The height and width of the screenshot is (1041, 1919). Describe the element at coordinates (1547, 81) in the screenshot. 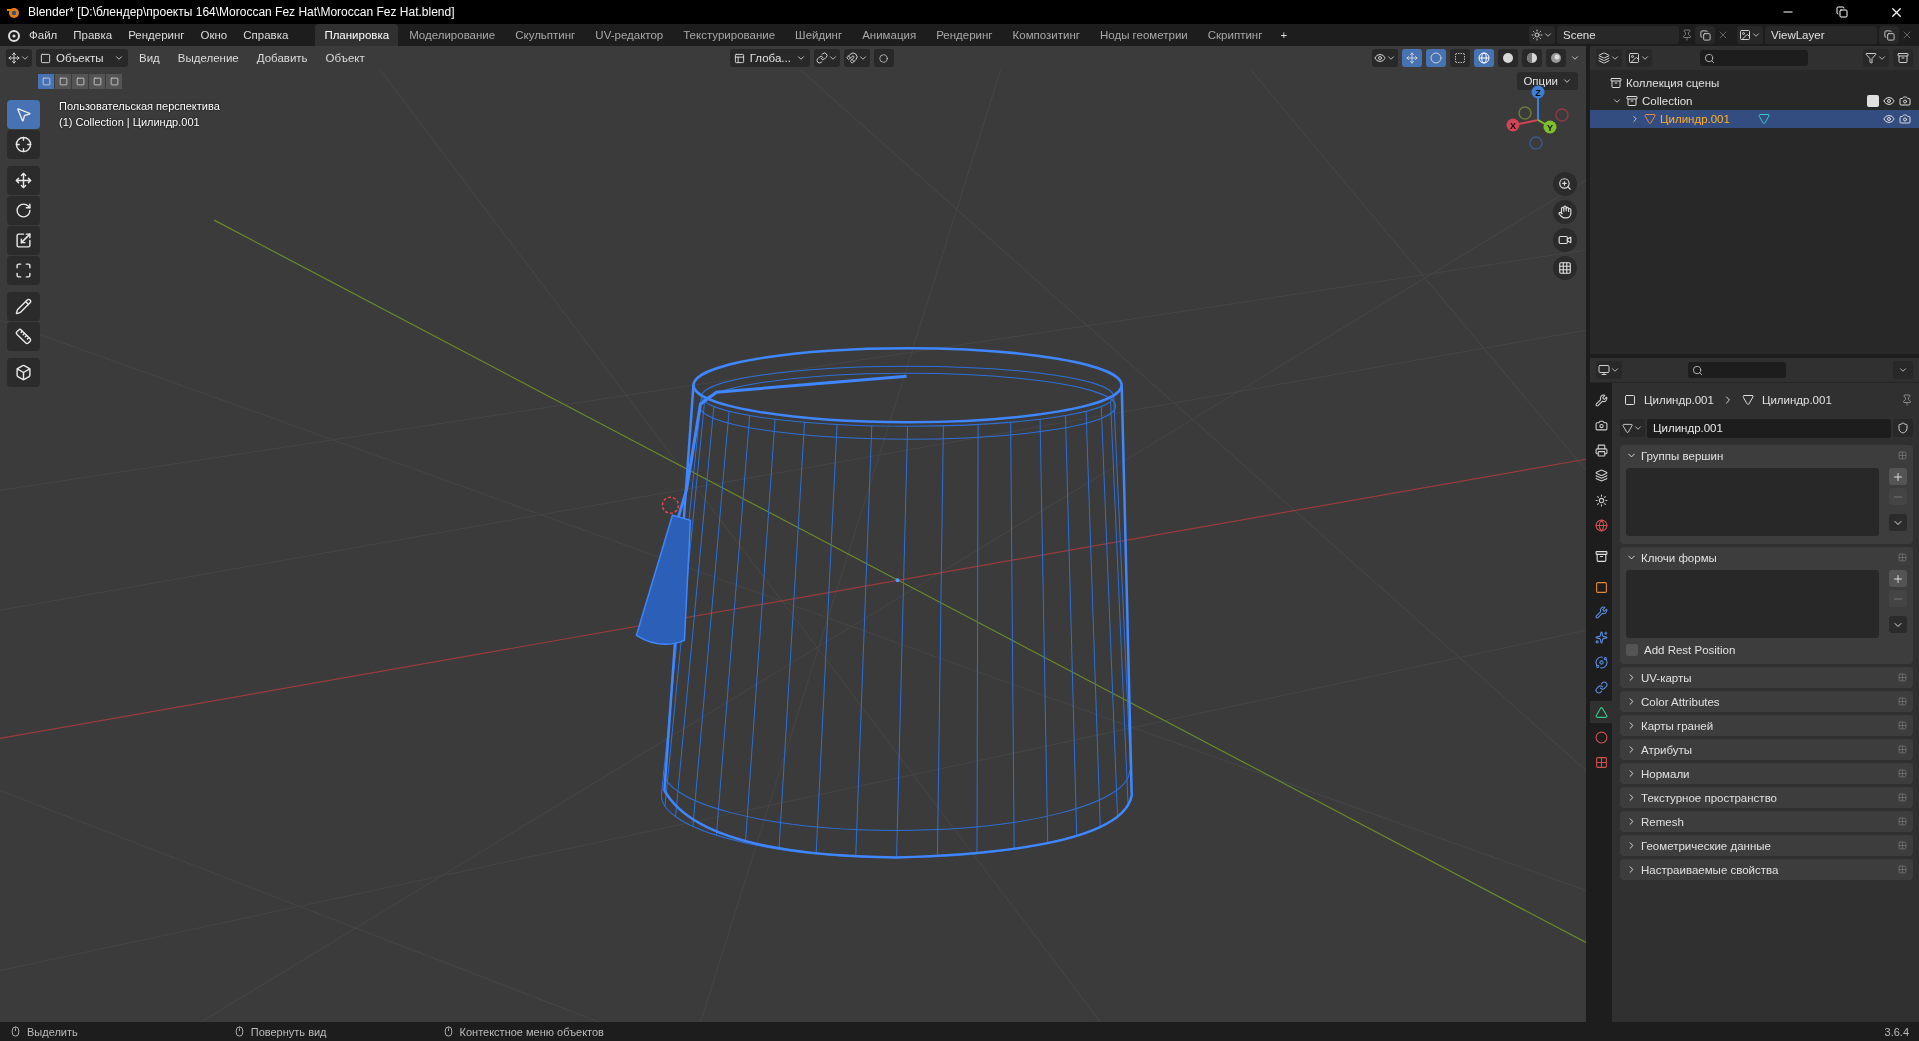

I see `options-dropdown: Опции` at that location.